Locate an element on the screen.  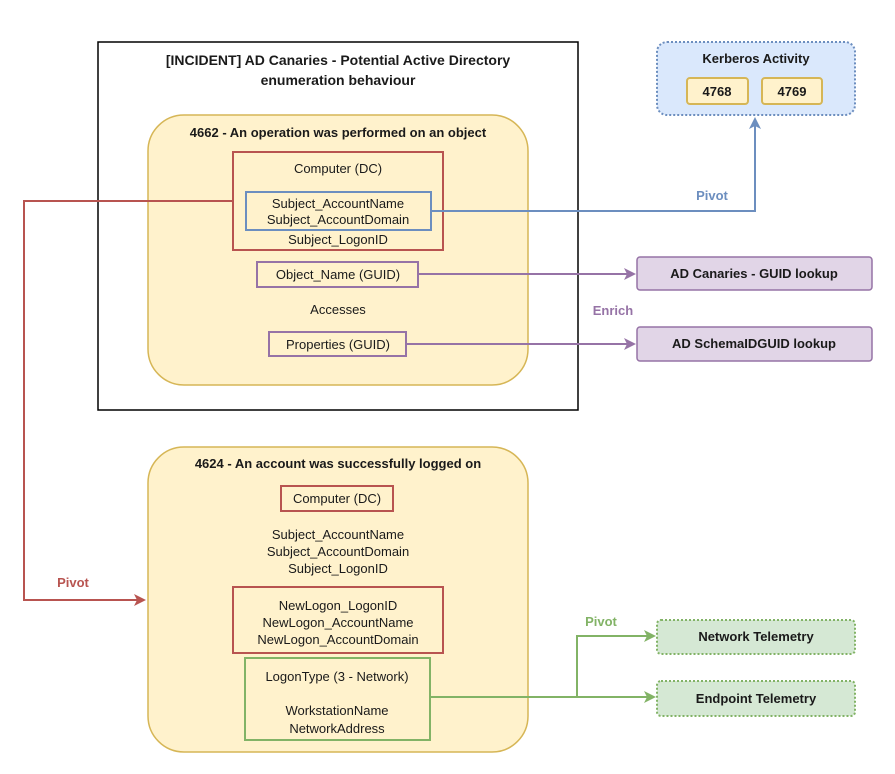
endpoint-telemetry-node: Endpoint Telemetry is located at coordinates (756, 698).